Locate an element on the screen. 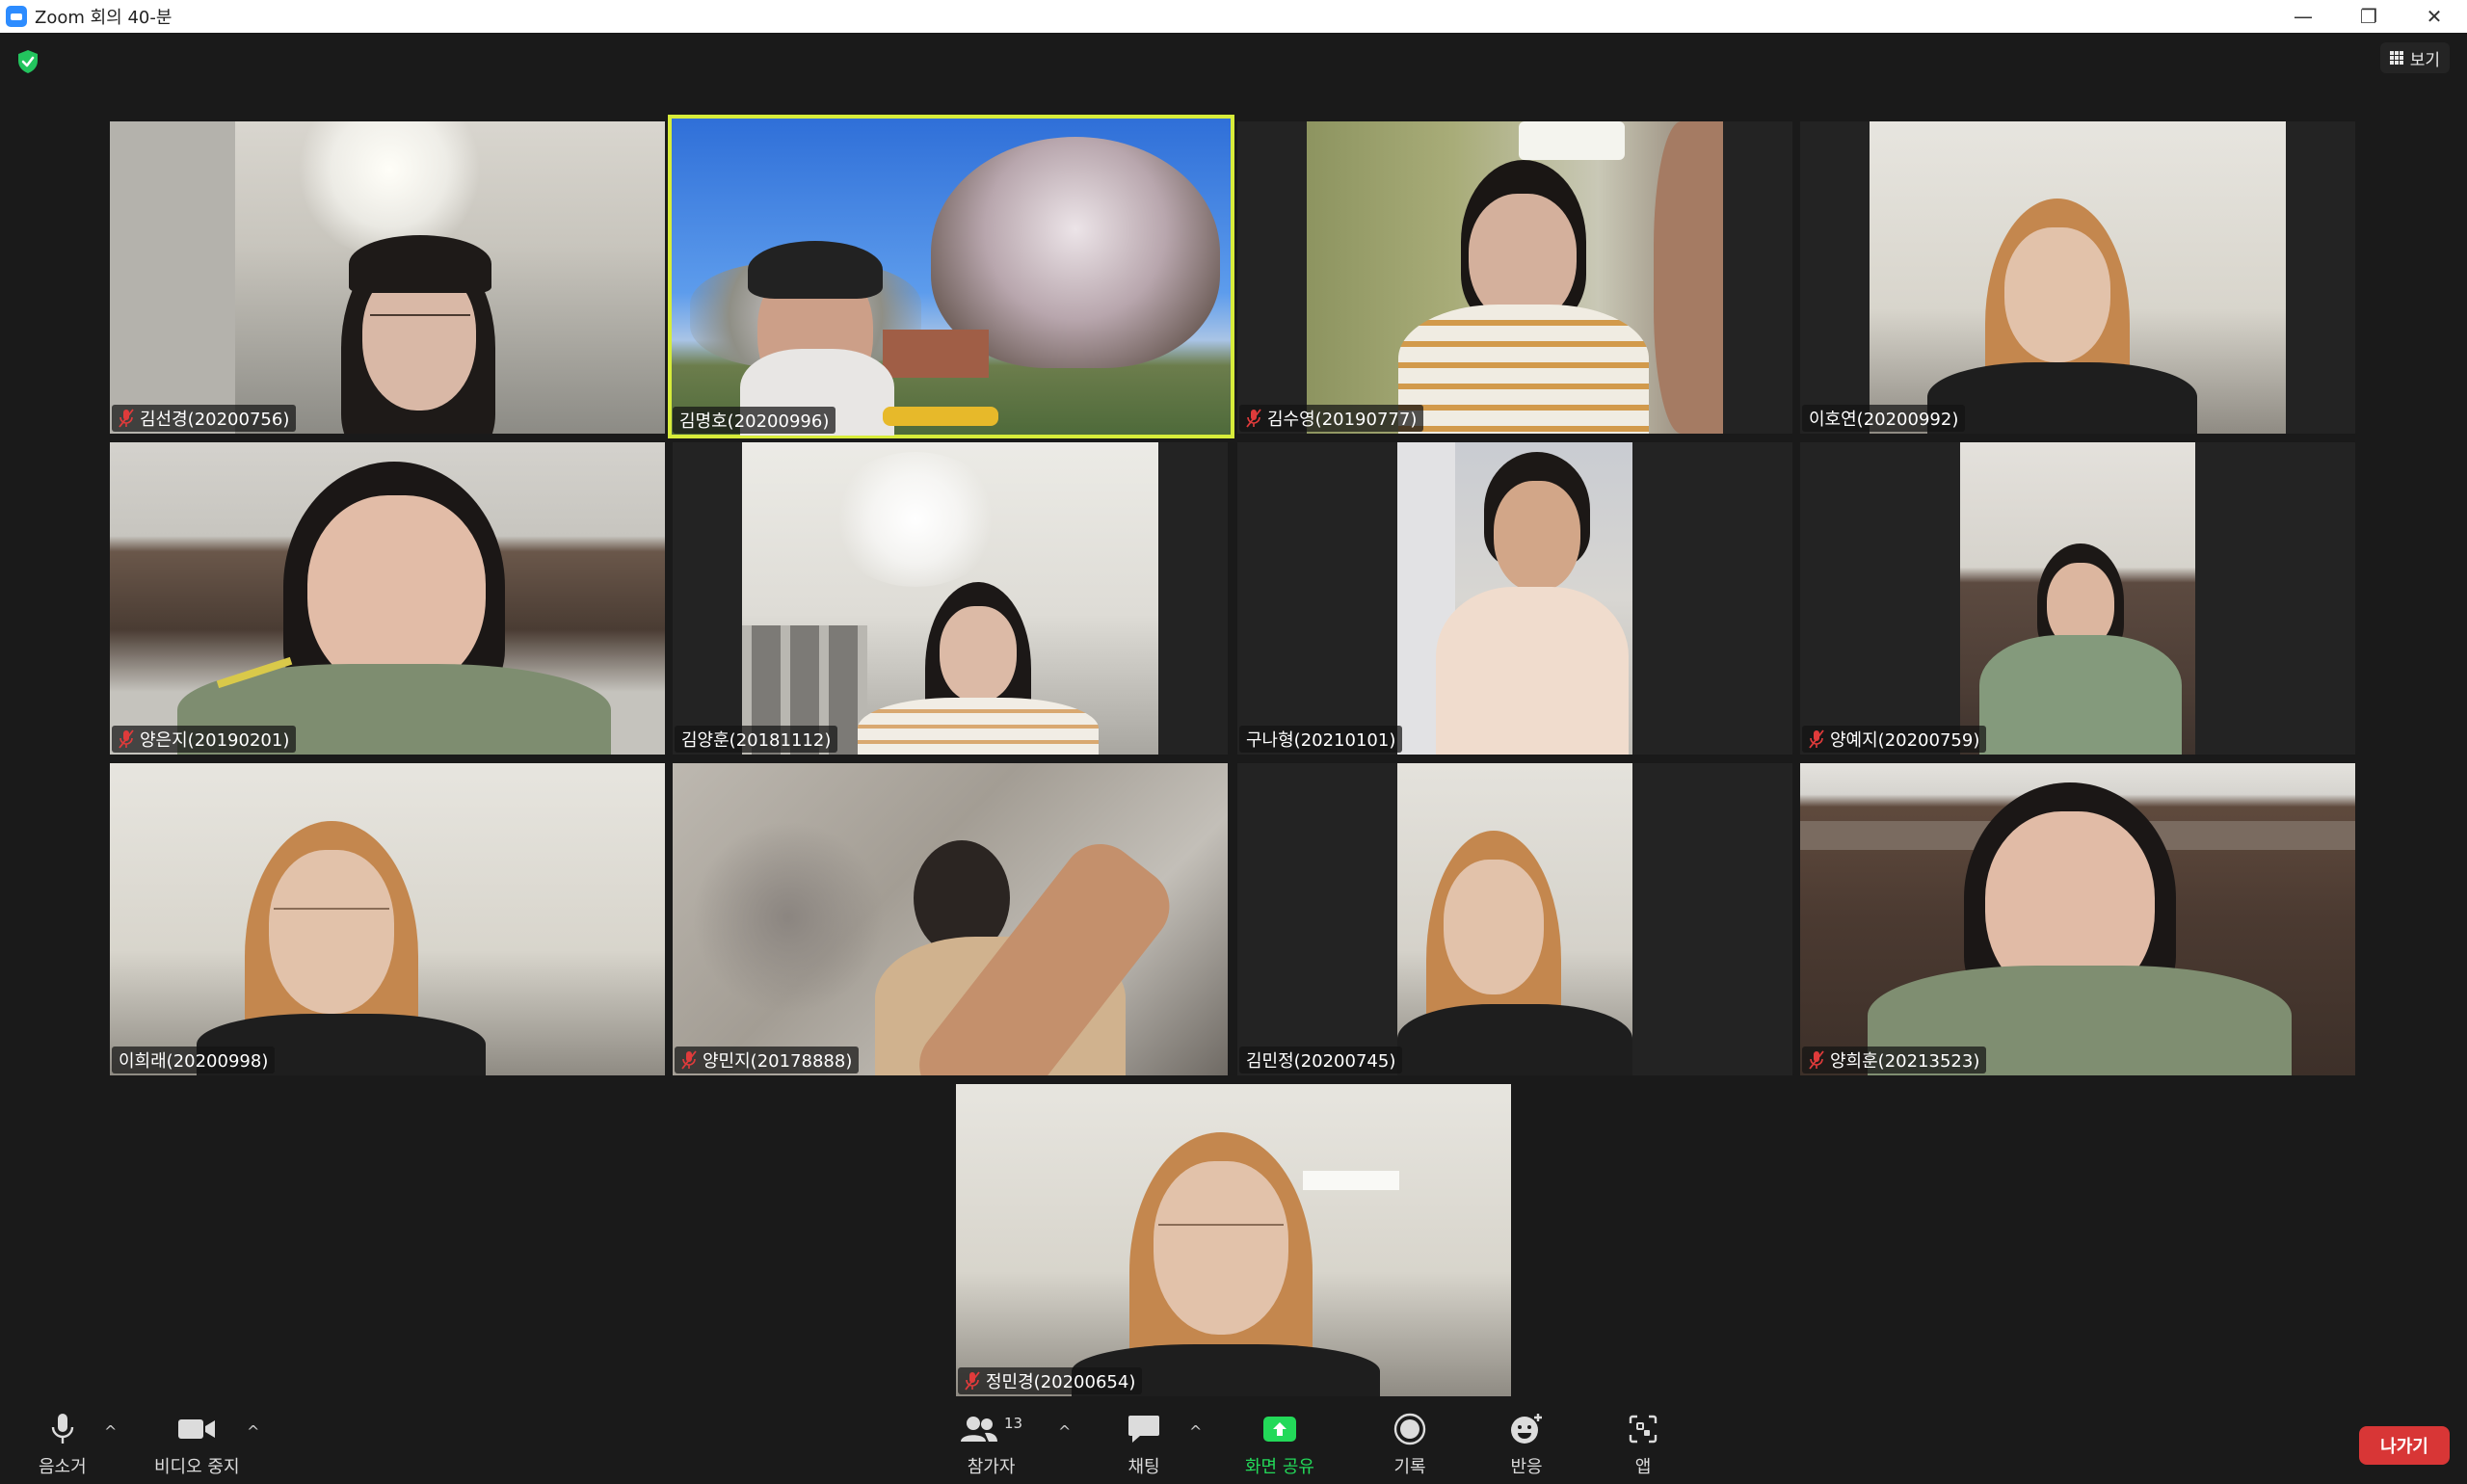 The width and height of the screenshot is (2467, 1484). chat-label: 채팅 is located at coordinates (1143, 1467).